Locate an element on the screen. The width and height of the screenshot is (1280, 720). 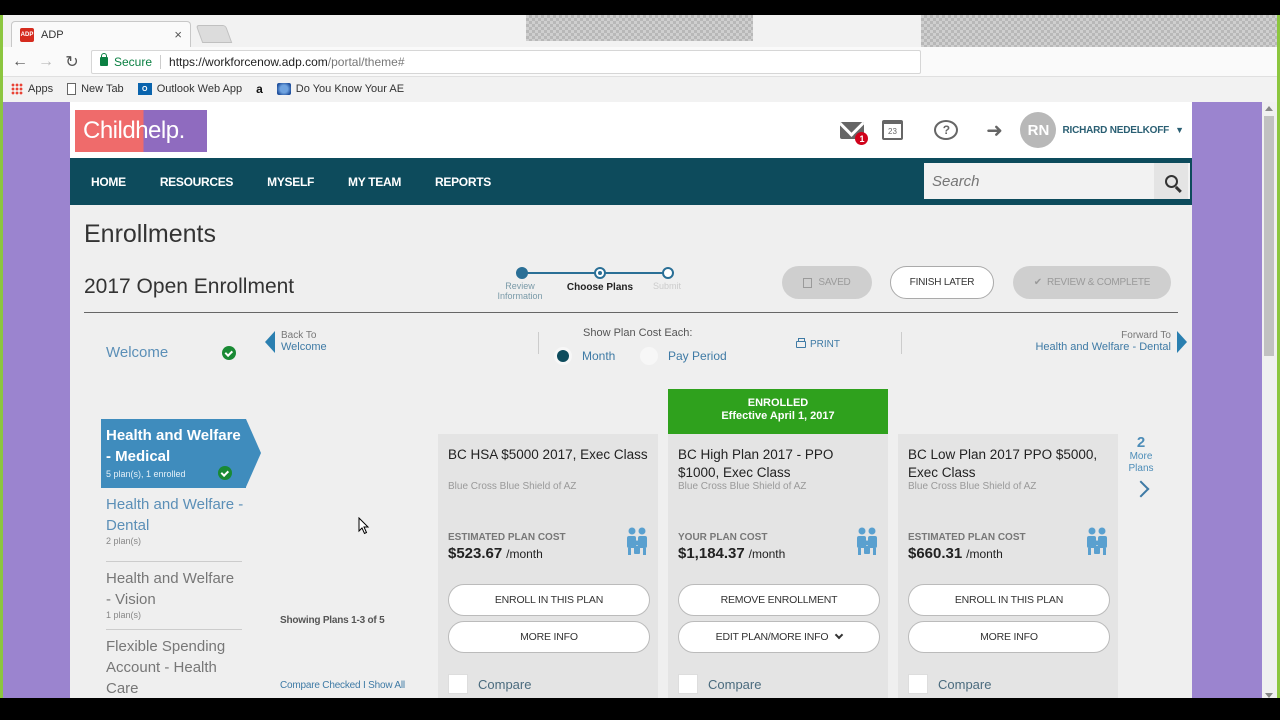
forward-arrow-icon: → is located at coordinates (46, 62).